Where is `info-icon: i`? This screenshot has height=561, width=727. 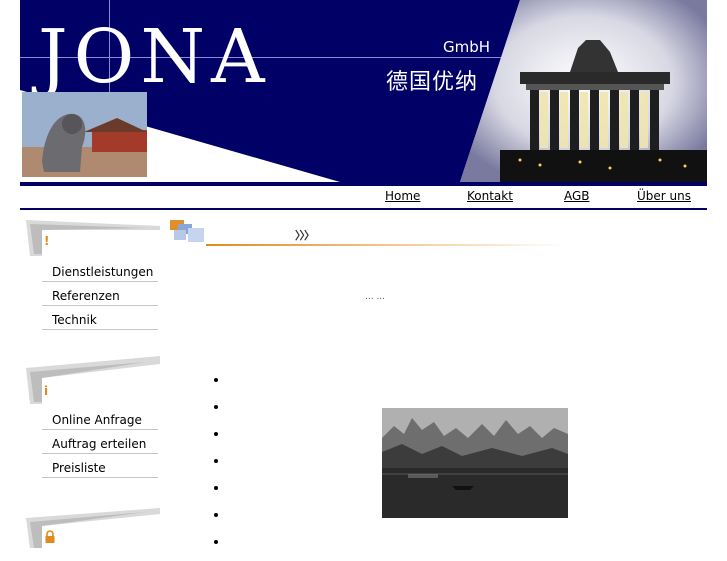
info-icon: i is located at coordinates (46, 391).